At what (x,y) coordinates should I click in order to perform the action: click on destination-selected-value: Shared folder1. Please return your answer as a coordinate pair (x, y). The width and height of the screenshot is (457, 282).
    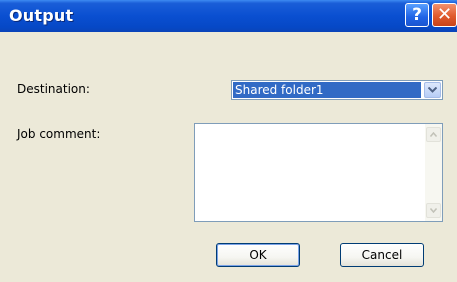
    Looking at the image, I should click on (327, 90).